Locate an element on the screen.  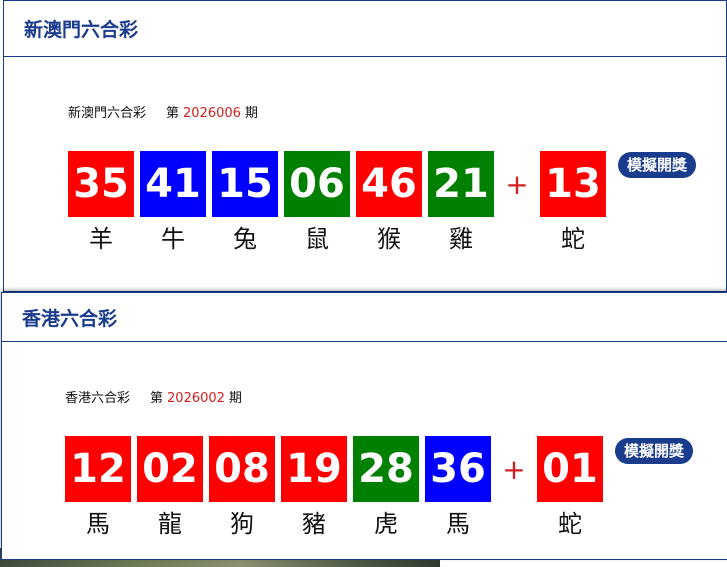
ball-number: 36 is located at coordinates (458, 469).